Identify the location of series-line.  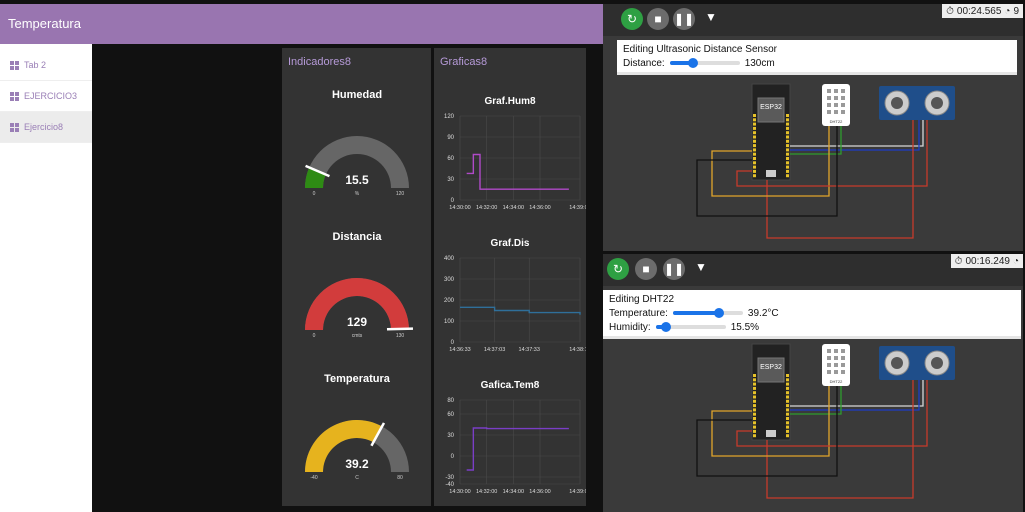
(520, 310).